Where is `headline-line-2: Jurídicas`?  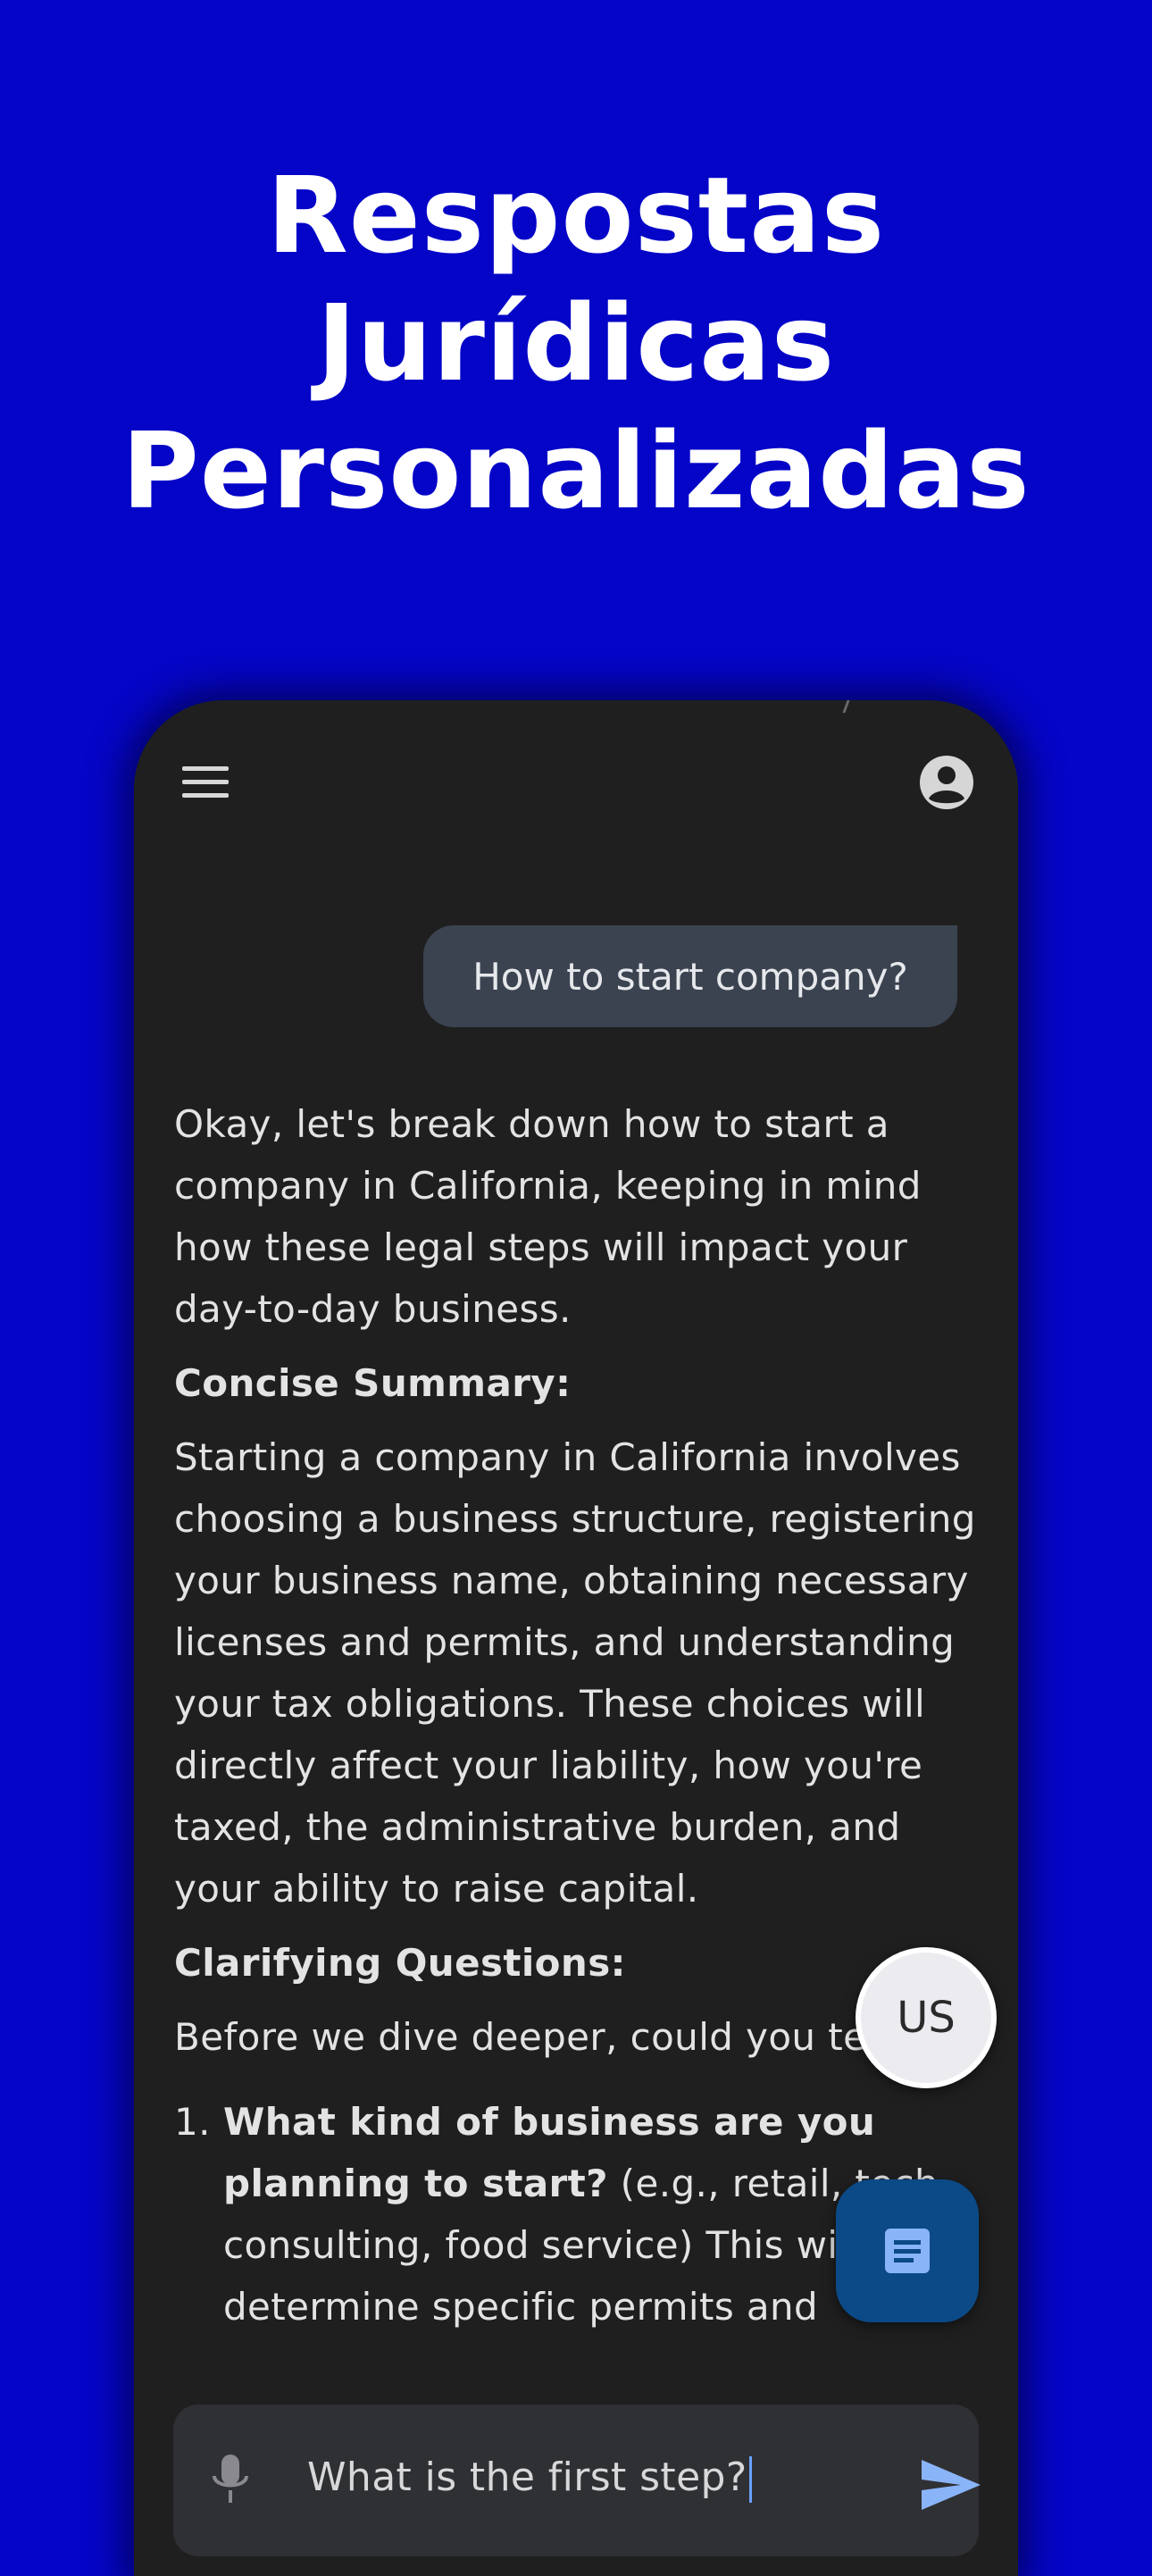 headline-line-2: Jurídicas is located at coordinates (576, 343).